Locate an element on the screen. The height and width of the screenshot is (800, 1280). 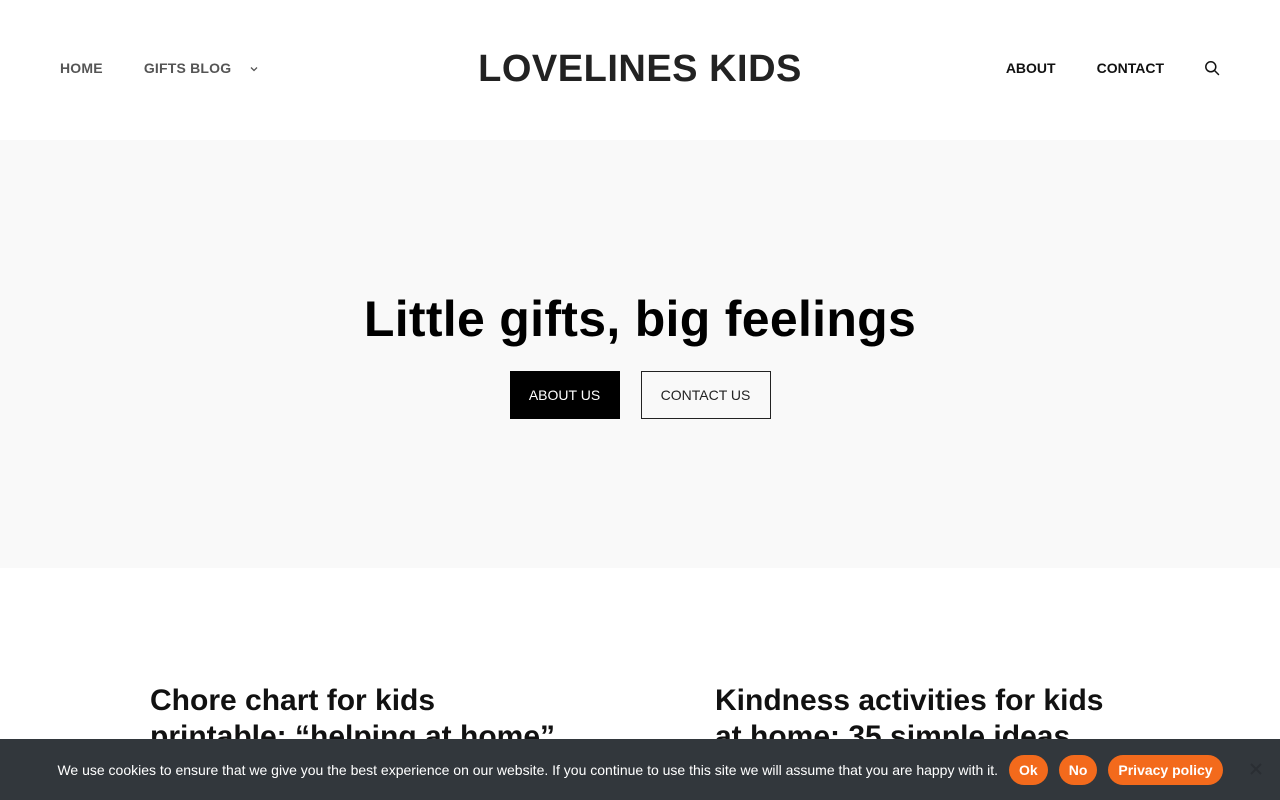
close-icon is located at coordinates (1256, 769).